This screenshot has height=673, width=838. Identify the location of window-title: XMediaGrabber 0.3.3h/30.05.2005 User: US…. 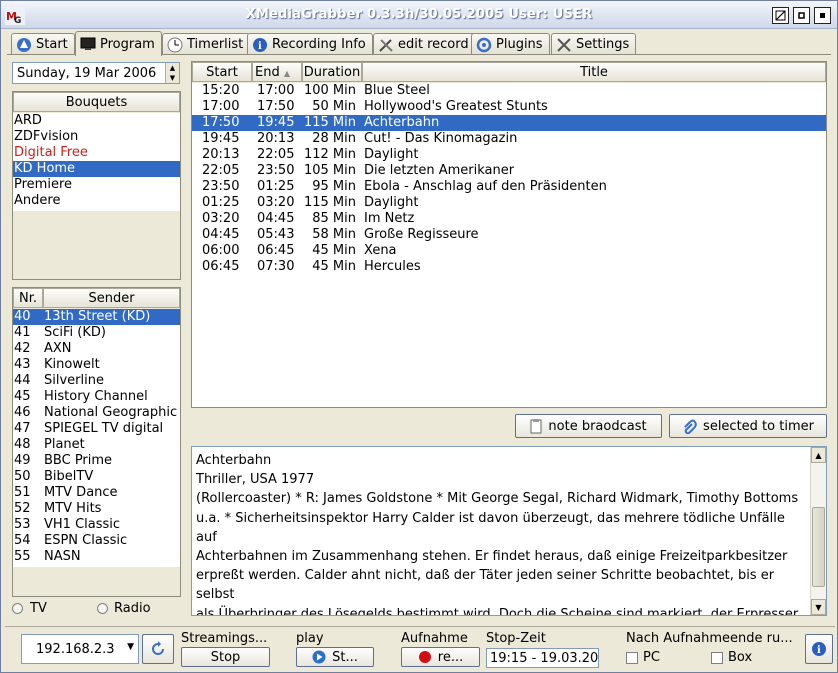
(419, 14).